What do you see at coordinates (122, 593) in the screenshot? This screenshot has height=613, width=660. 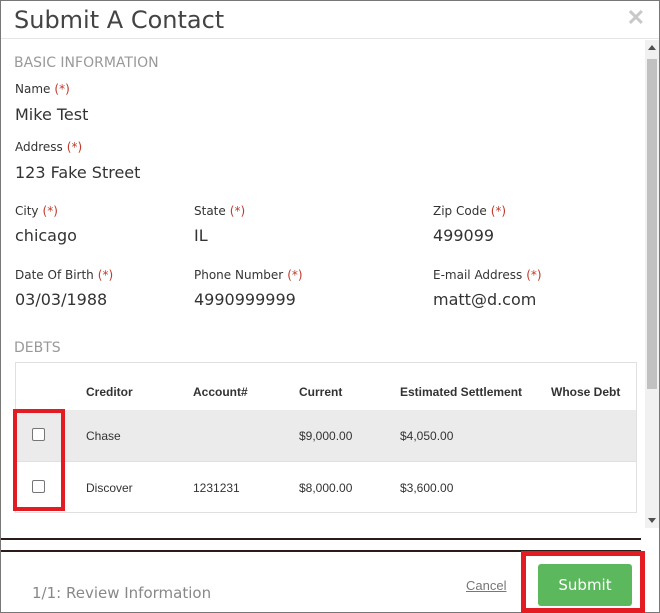 I see `step-indicator: 1/1: Review Information` at bounding box center [122, 593].